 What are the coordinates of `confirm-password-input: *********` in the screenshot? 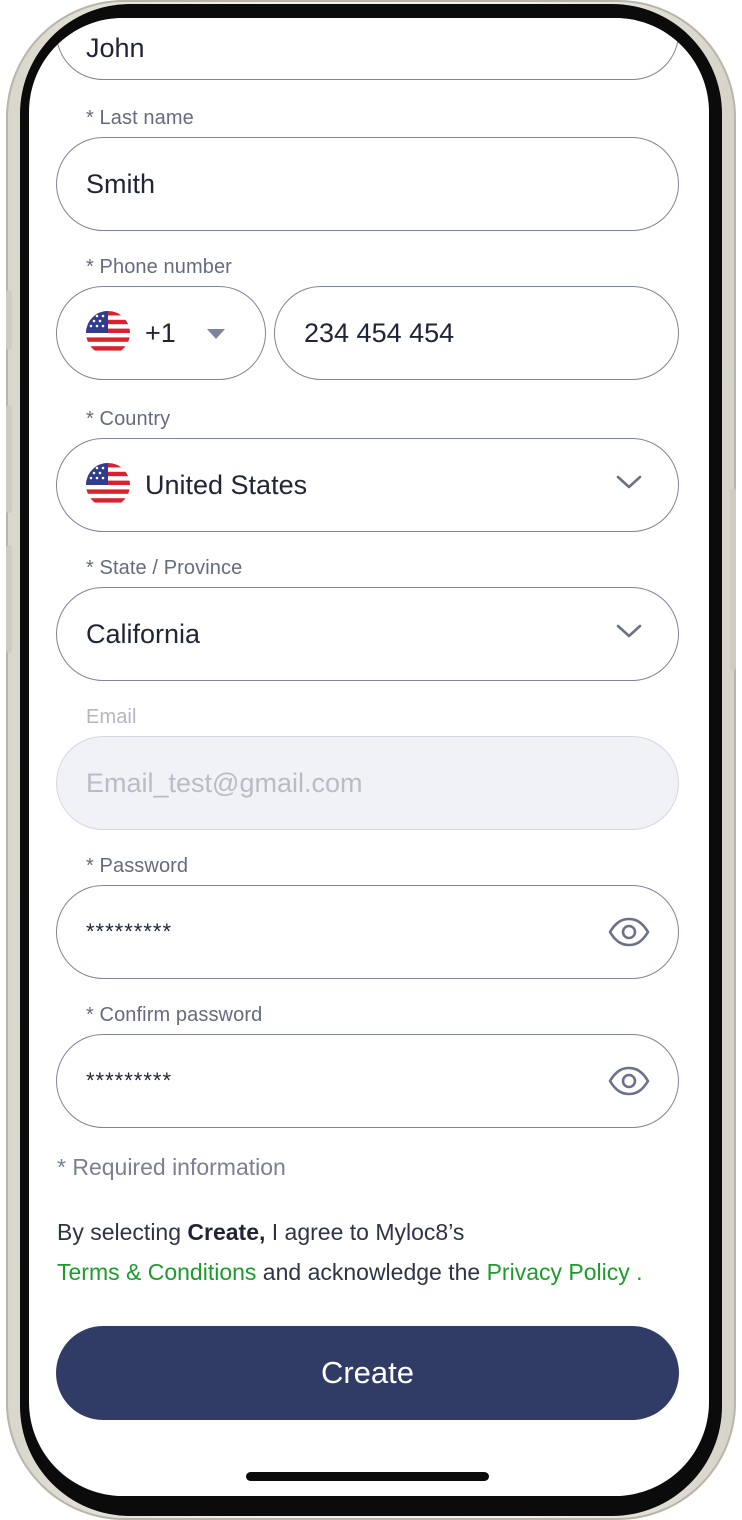 It's located at (367, 1081).